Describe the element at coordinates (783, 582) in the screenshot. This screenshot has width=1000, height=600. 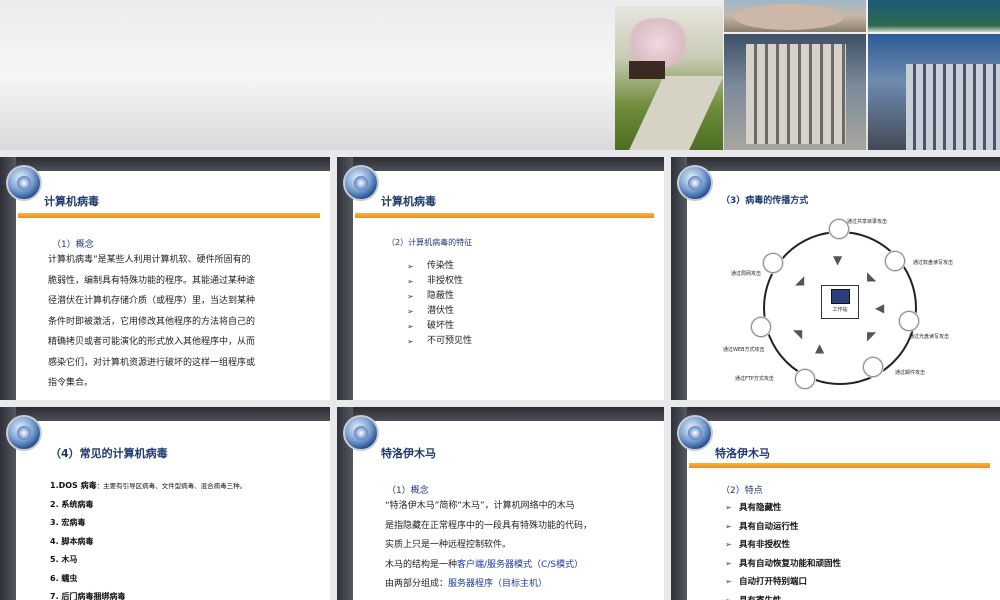
I see `list-item: 自动打开特别端口` at that location.